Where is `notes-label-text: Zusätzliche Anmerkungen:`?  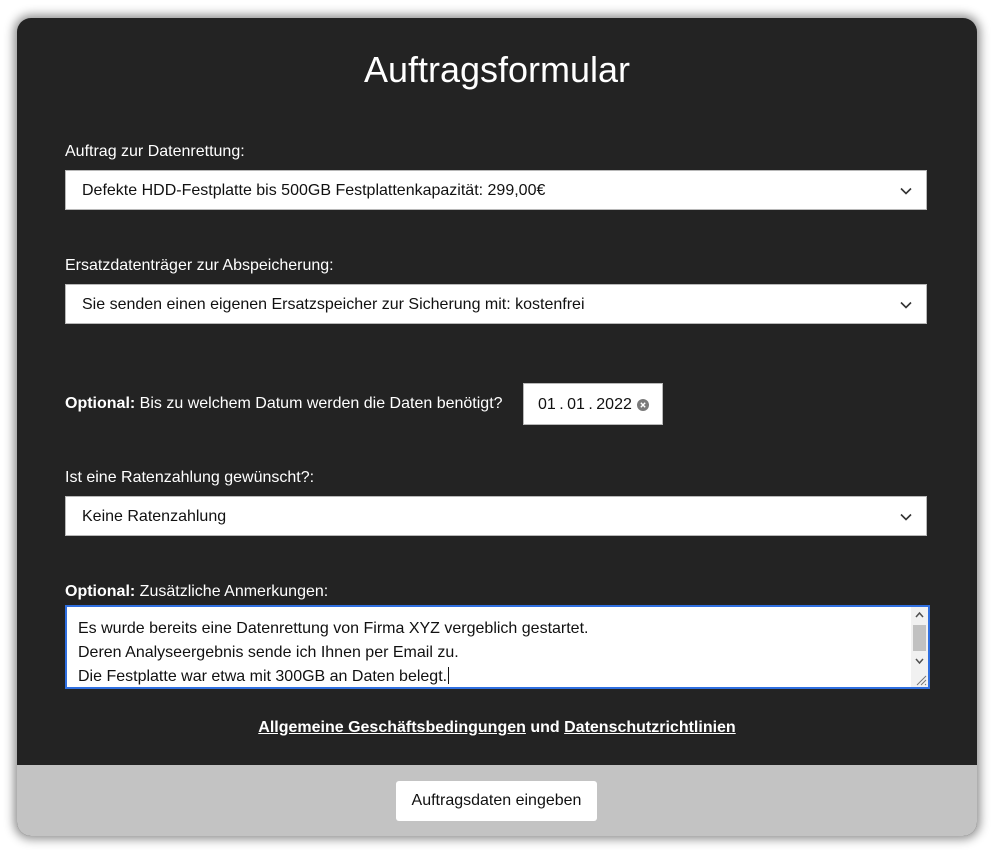
notes-label-text: Zusätzliche Anmerkungen: is located at coordinates (234, 591).